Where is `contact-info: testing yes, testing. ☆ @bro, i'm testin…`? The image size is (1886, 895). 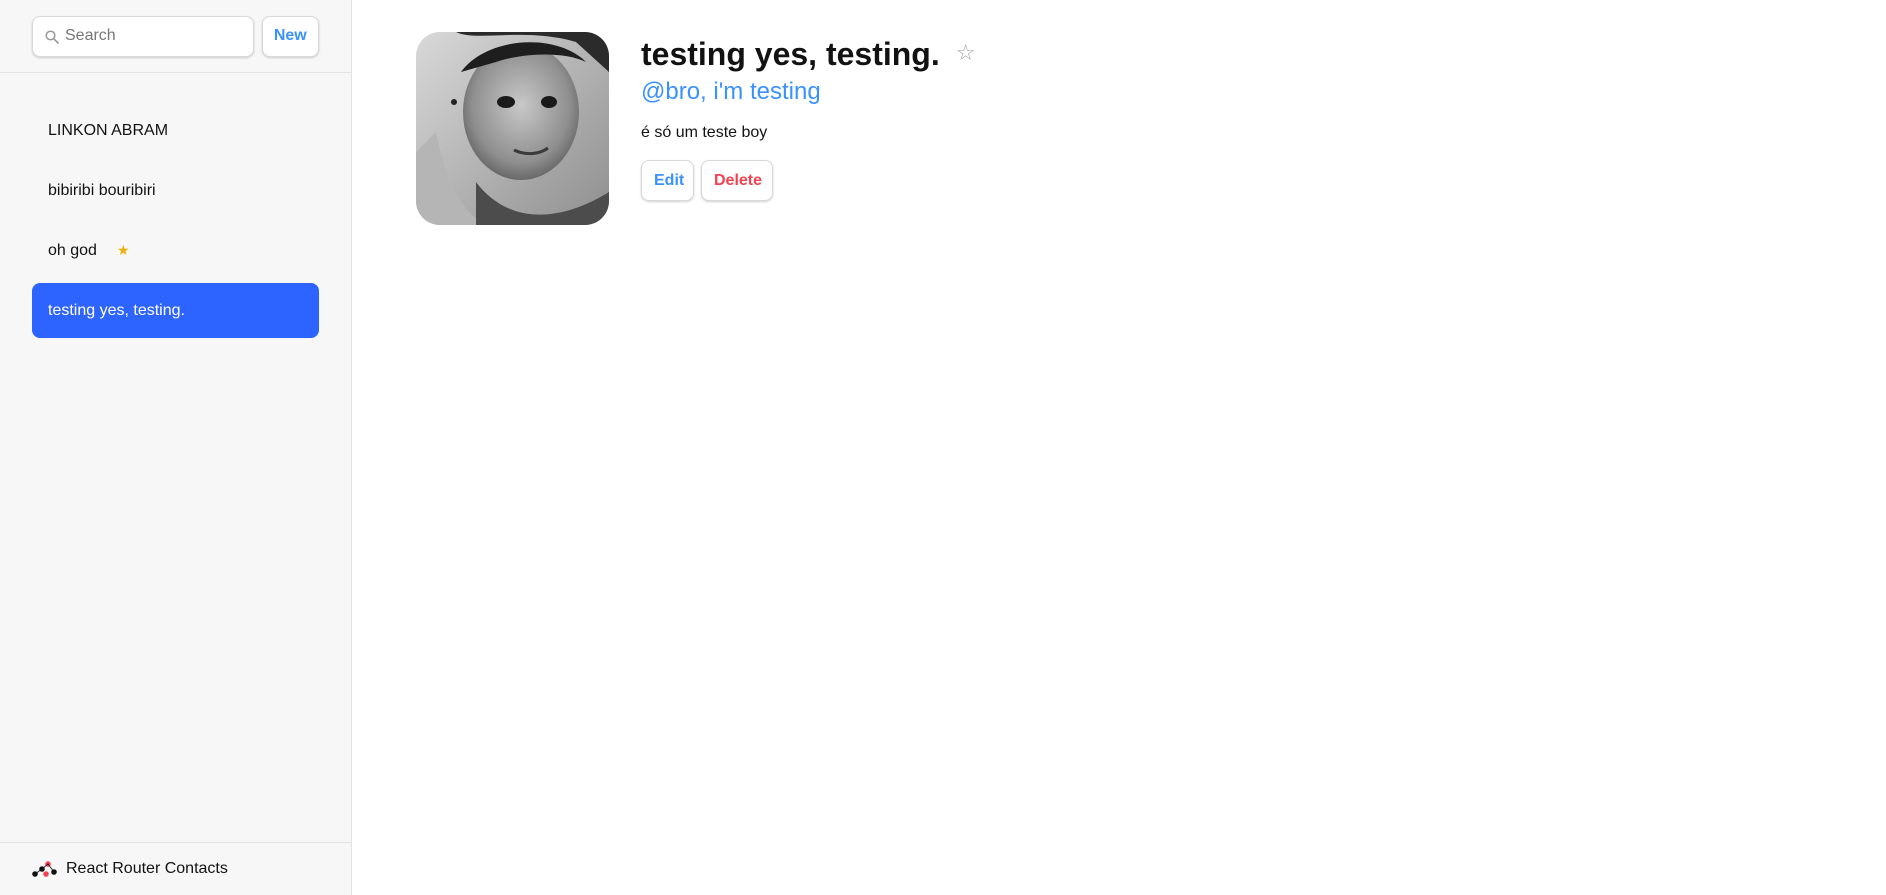
contact-info: testing yes, testing. ☆ @bro, i'm testin… is located at coordinates (808, 128).